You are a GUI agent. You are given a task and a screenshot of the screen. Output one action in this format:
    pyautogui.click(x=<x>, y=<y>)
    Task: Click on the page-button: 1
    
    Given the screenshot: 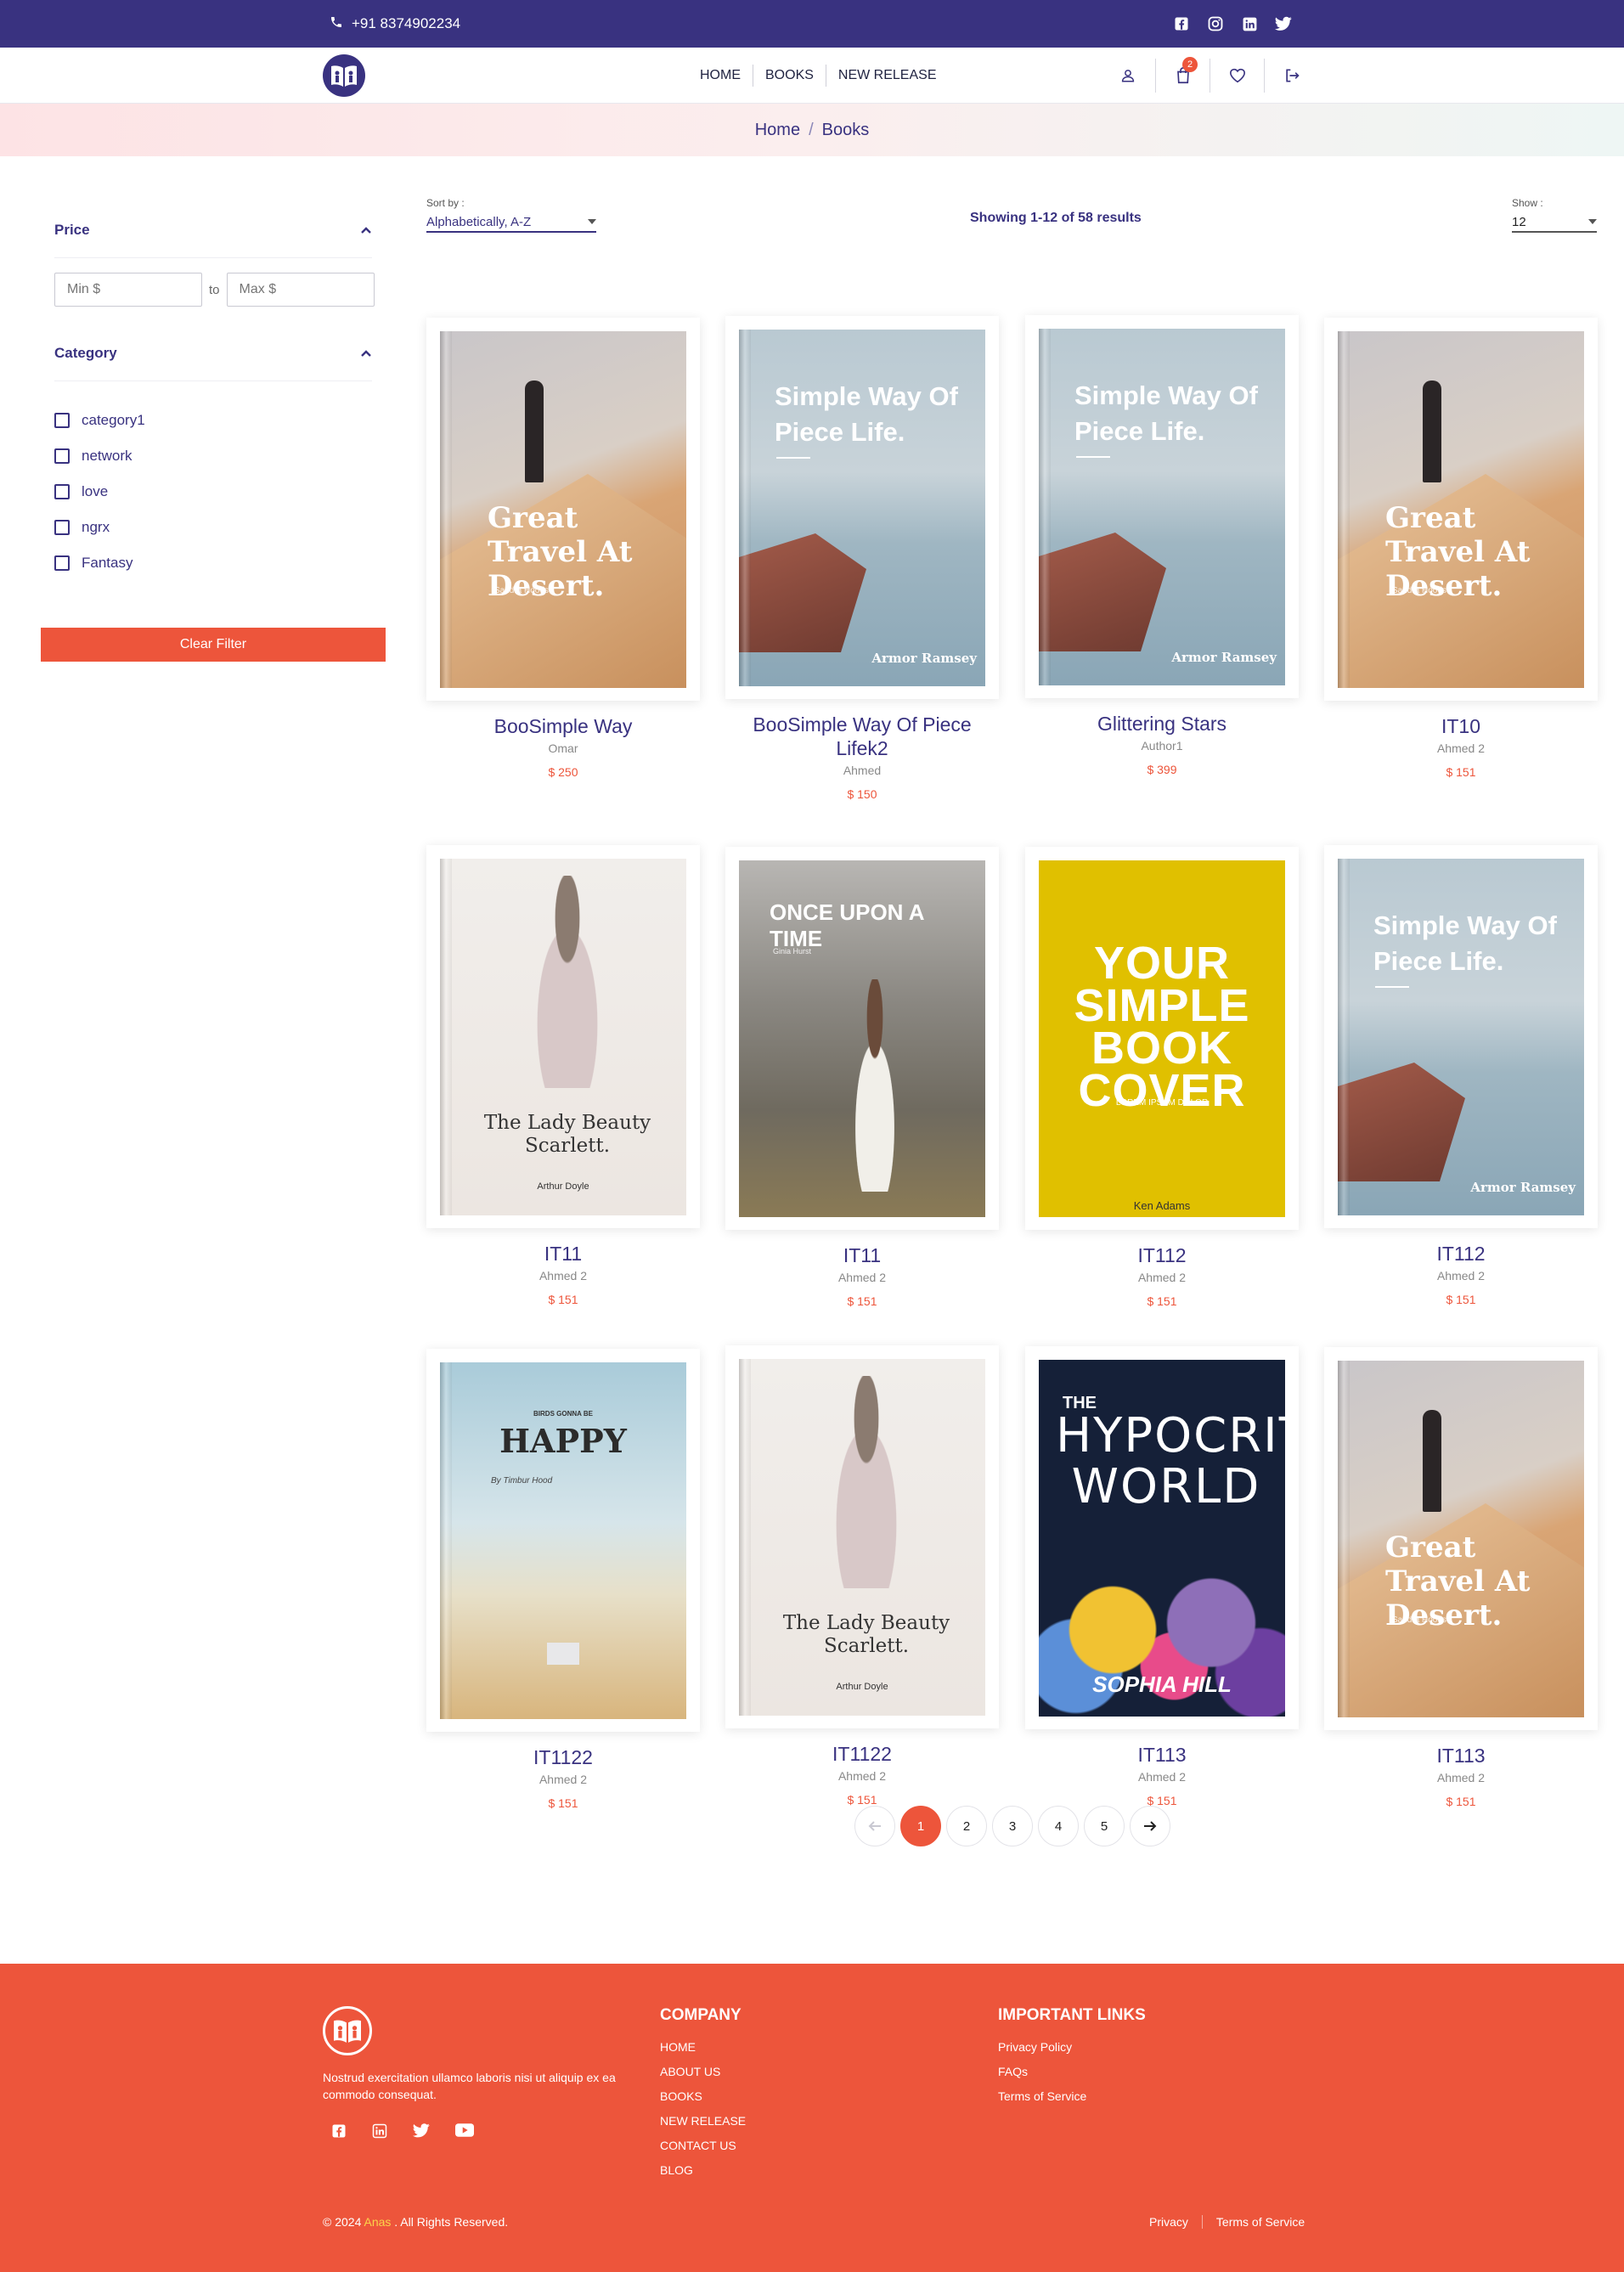 What is the action you would take?
    pyautogui.click(x=921, y=1826)
    